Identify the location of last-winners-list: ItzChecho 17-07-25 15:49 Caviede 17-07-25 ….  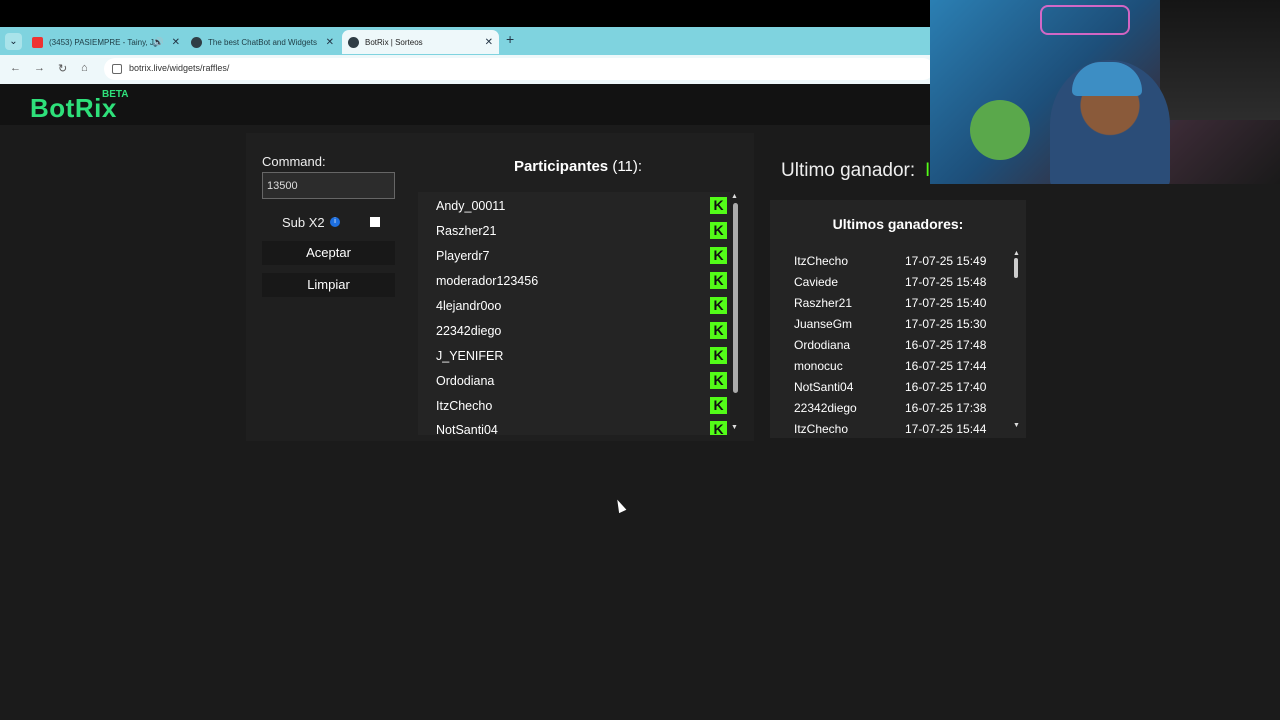
(901, 343).